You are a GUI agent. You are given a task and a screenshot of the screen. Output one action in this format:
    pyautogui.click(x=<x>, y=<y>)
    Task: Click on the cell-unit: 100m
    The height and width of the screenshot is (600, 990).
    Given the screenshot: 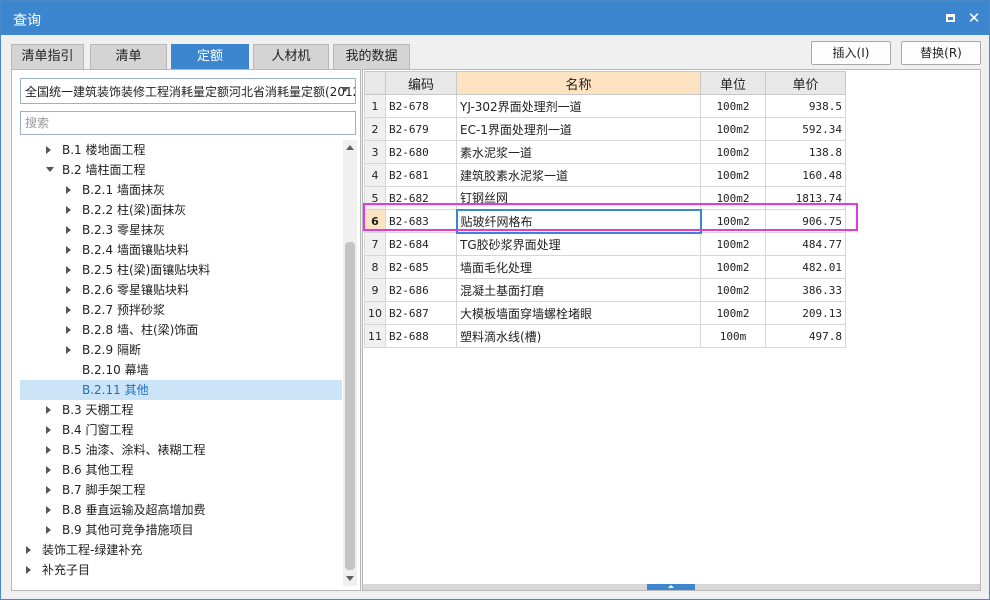 What is the action you would take?
    pyautogui.click(x=733, y=336)
    